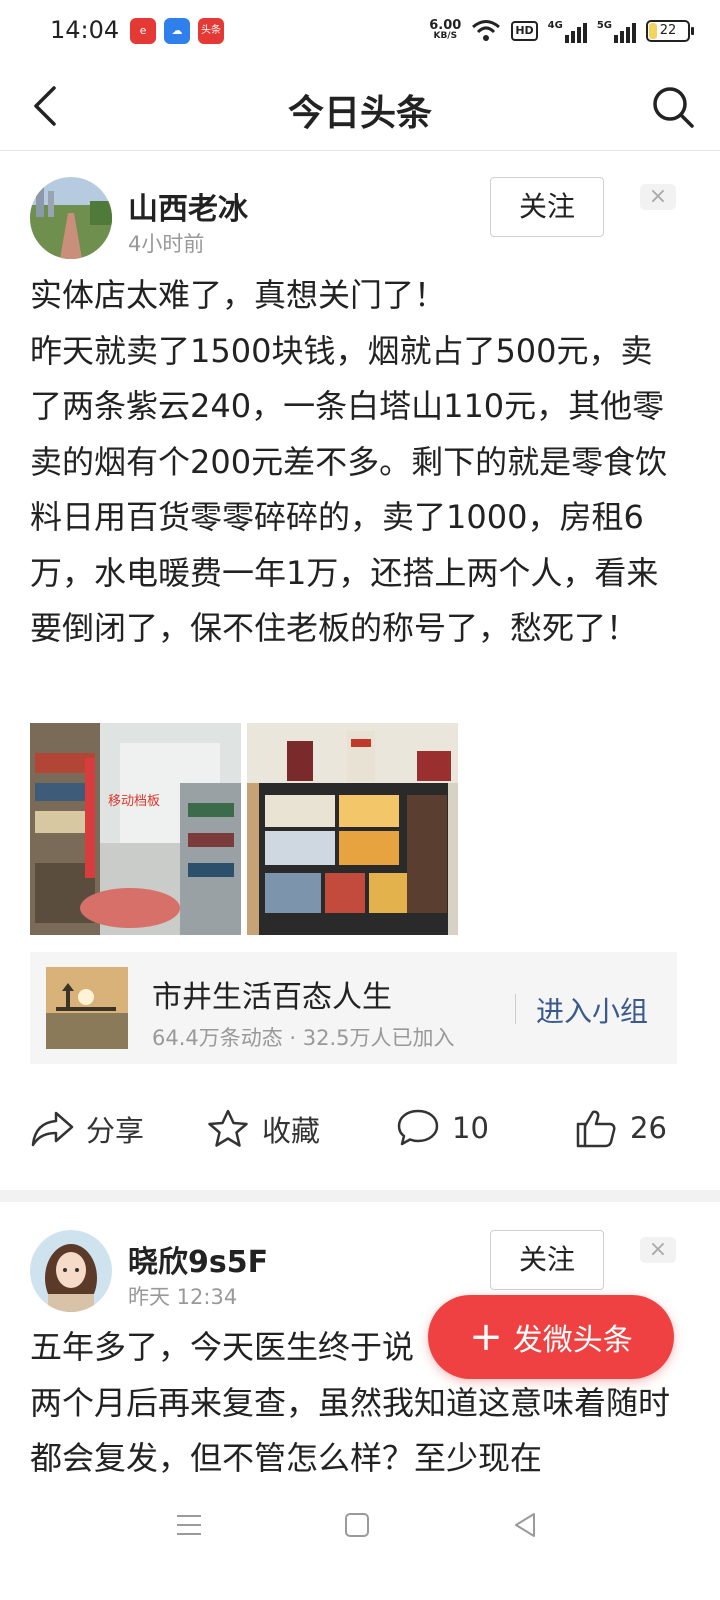 The width and height of the screenshot is (720, 1600). I want to click on wifi-icon, so click(486, 30).